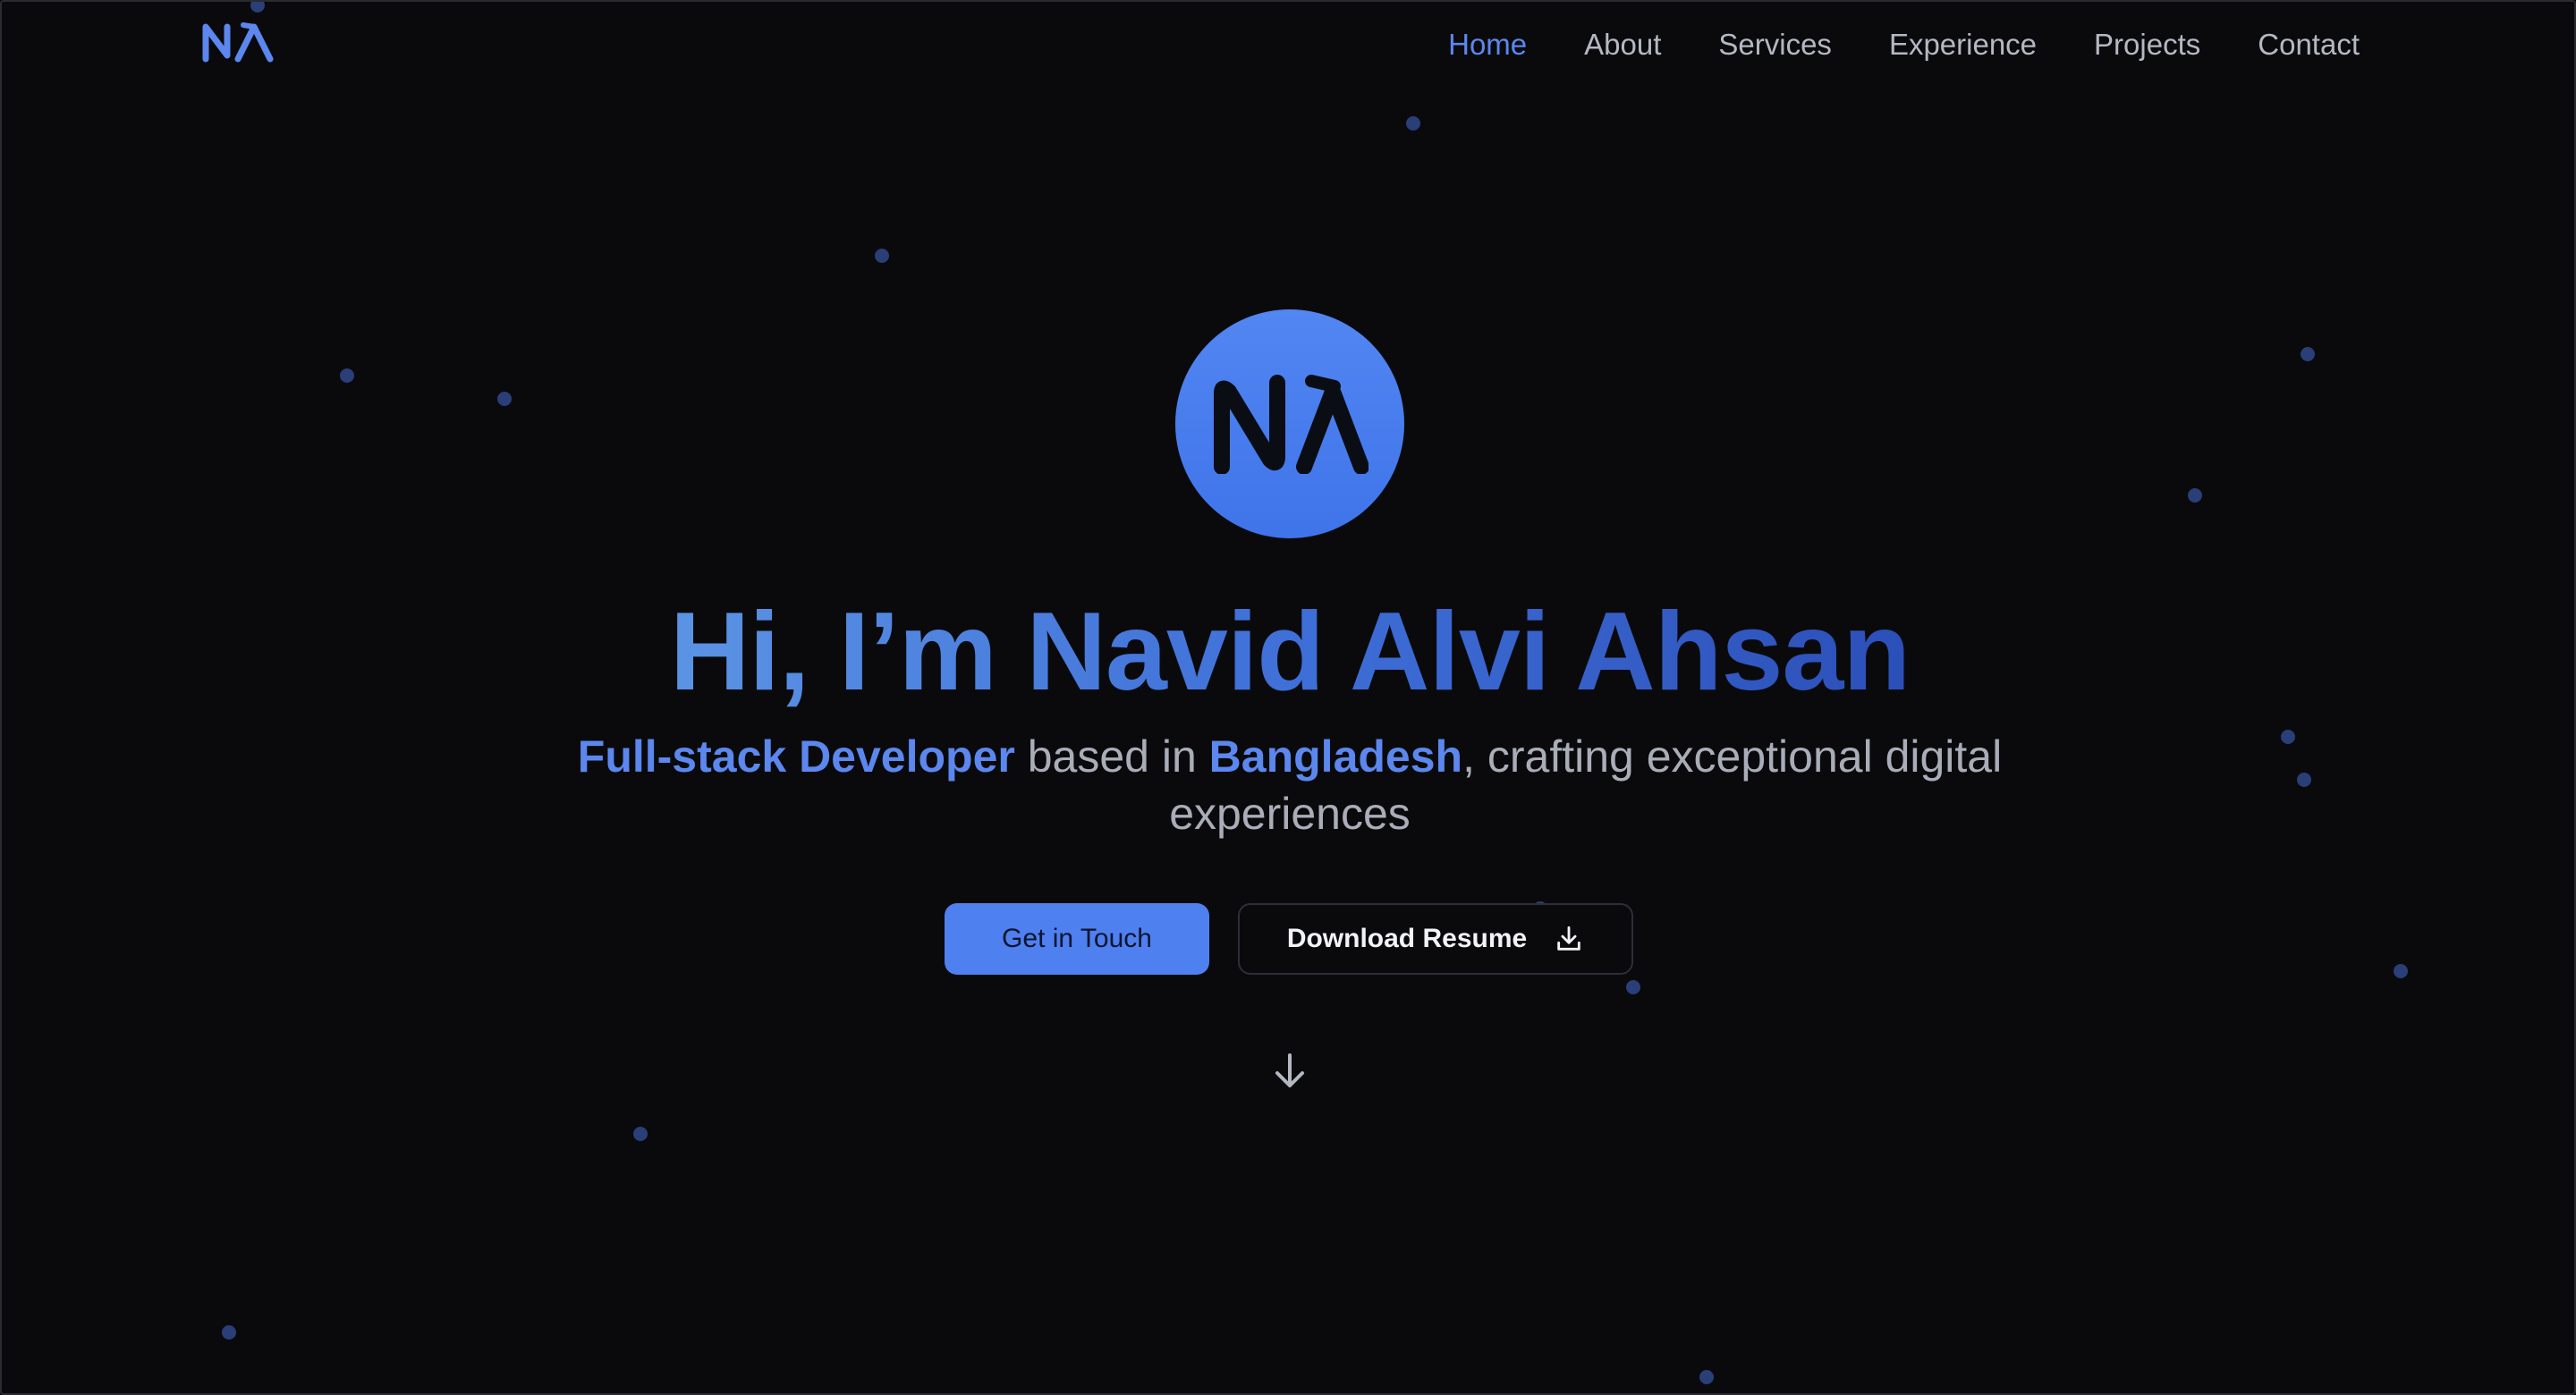  I want to click on download-resume-button: Download Resume, so click(1435, 939).